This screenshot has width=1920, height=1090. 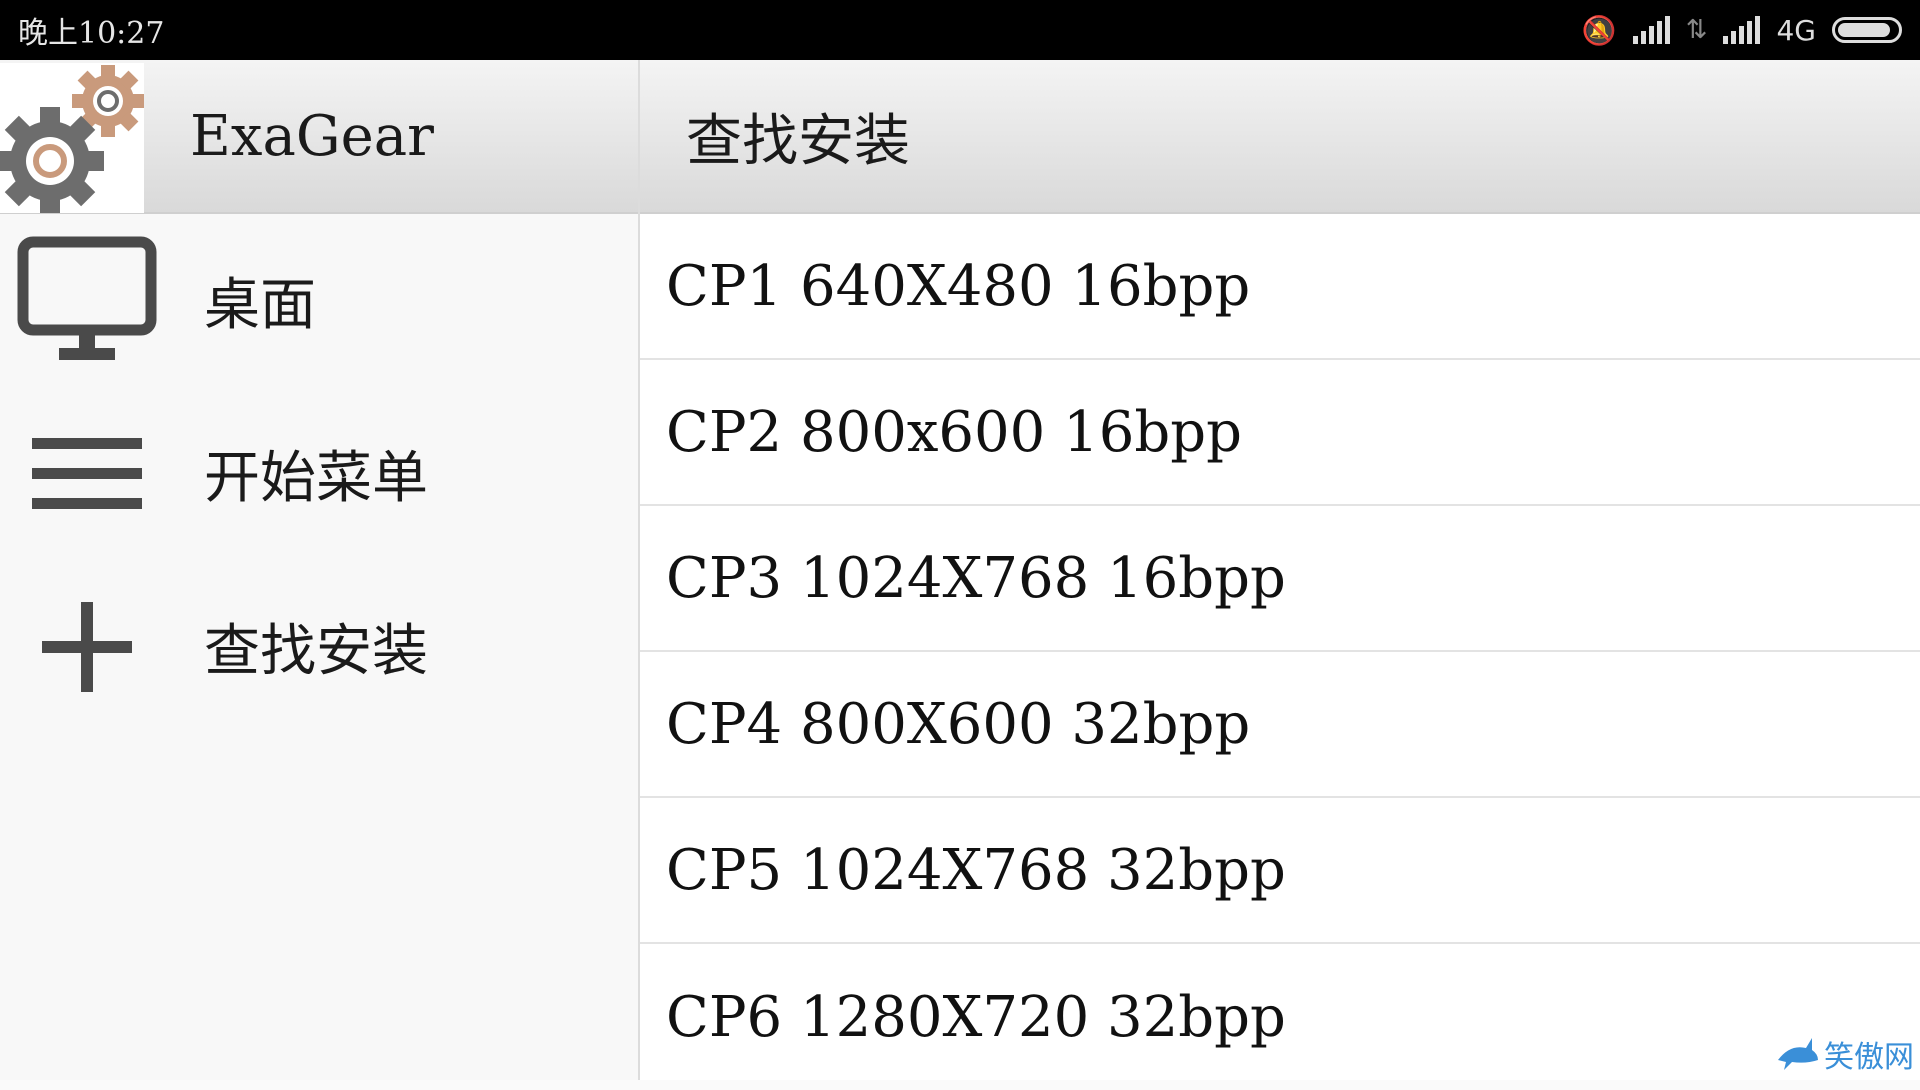 I want to click on gears-icon, so click(x=72, y=140).